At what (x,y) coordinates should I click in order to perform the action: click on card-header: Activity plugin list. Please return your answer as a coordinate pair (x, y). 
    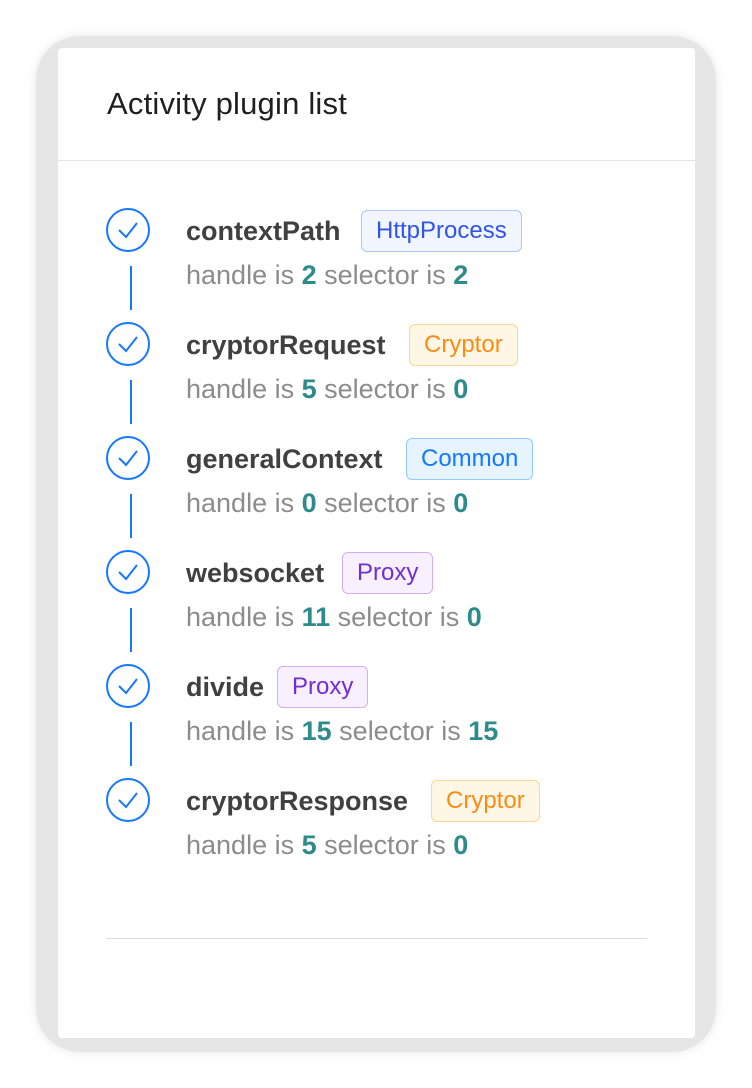
    Looking at the image, I should click on (376, 104).